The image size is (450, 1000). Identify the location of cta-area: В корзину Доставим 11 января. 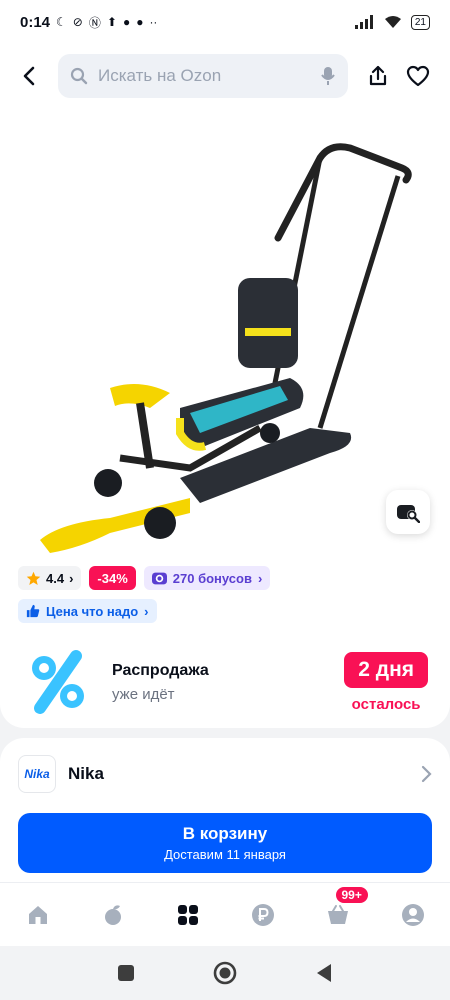
(225, 846).